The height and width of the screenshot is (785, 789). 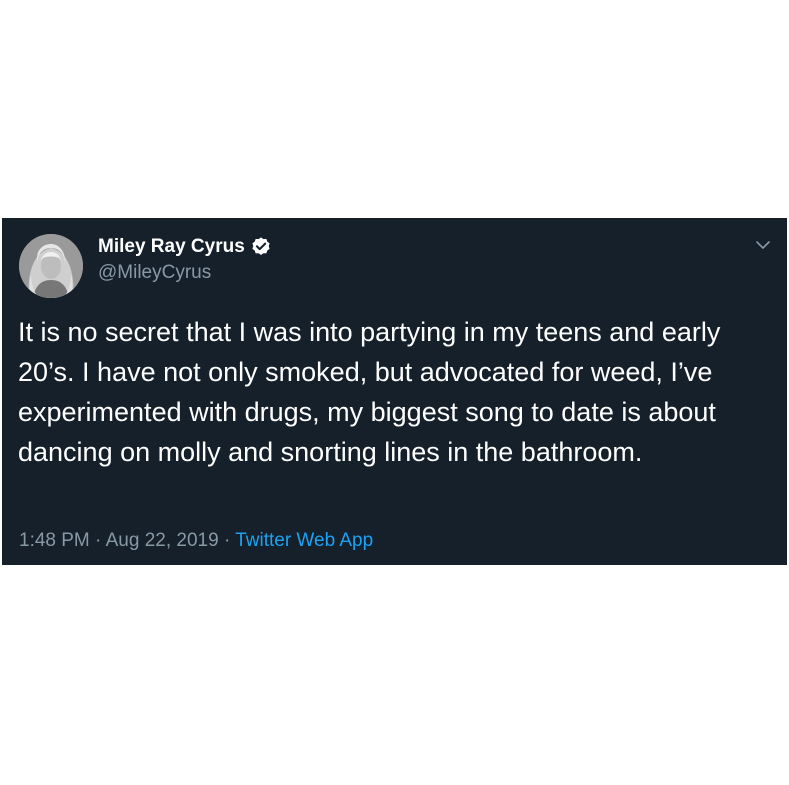 What do you see at coordinates (162, 540) in the screenshot?
I see `tweet-date: Aug 22, 2019` at bounding box center [162, 540].